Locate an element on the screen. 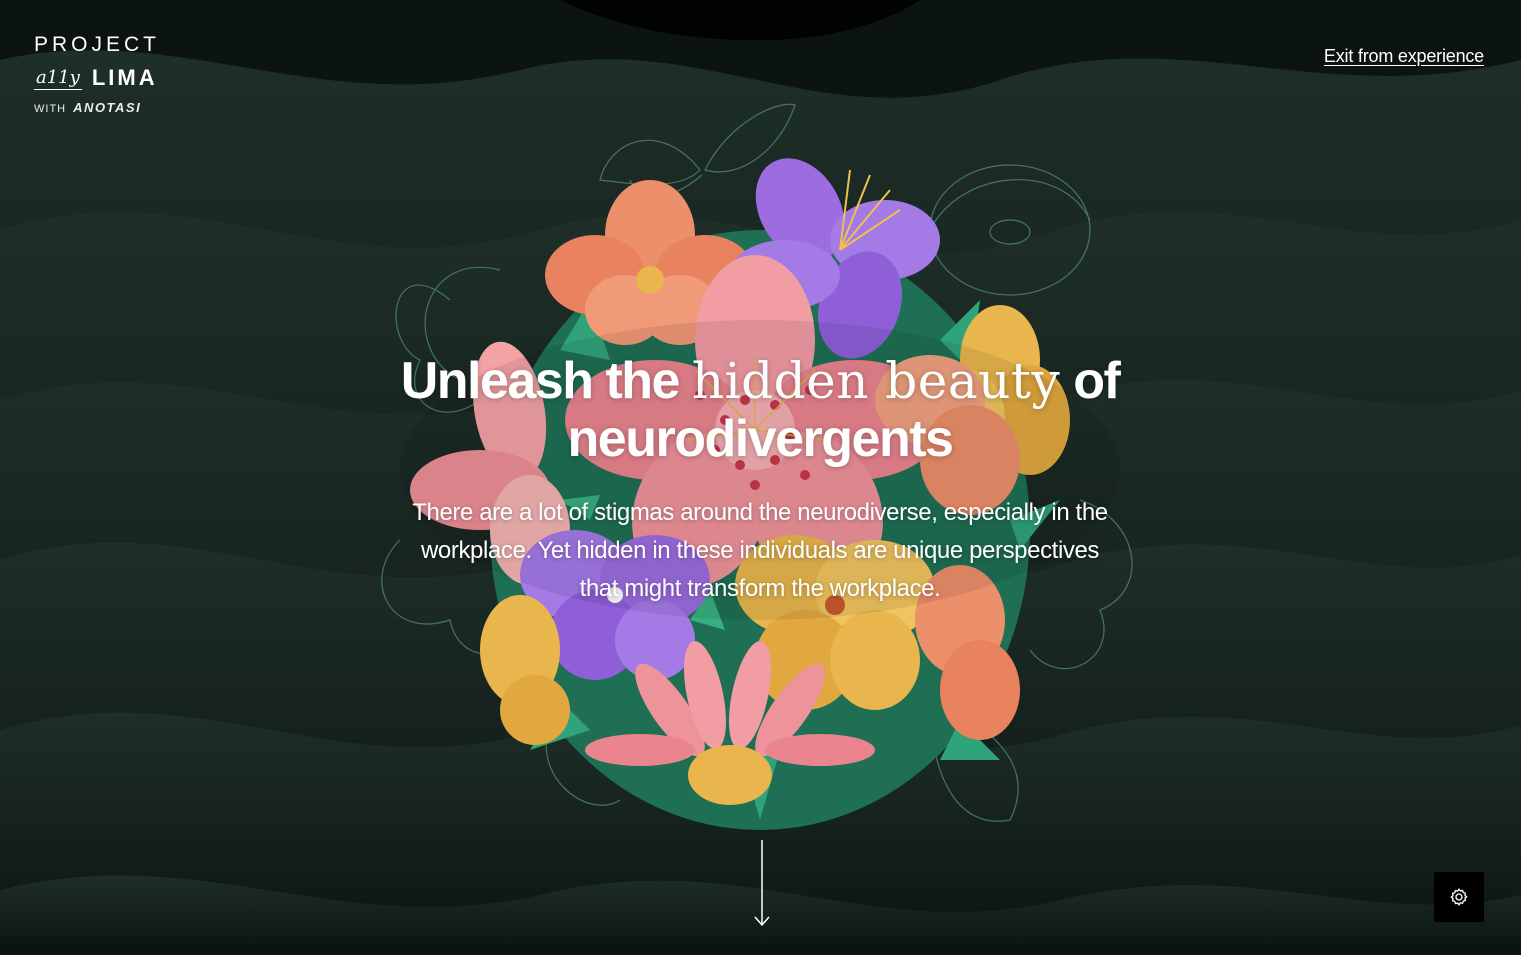 This screenshot has width=1521, height=955. headline-part2: of is located at coordinates (1097, 381).